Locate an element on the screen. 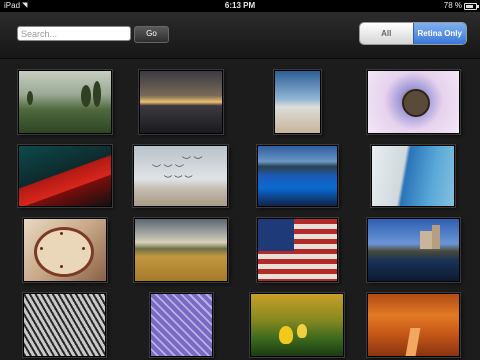 The height and width of the screenshot is (360, 480). battery-icon is located at coordinates (471, 6).